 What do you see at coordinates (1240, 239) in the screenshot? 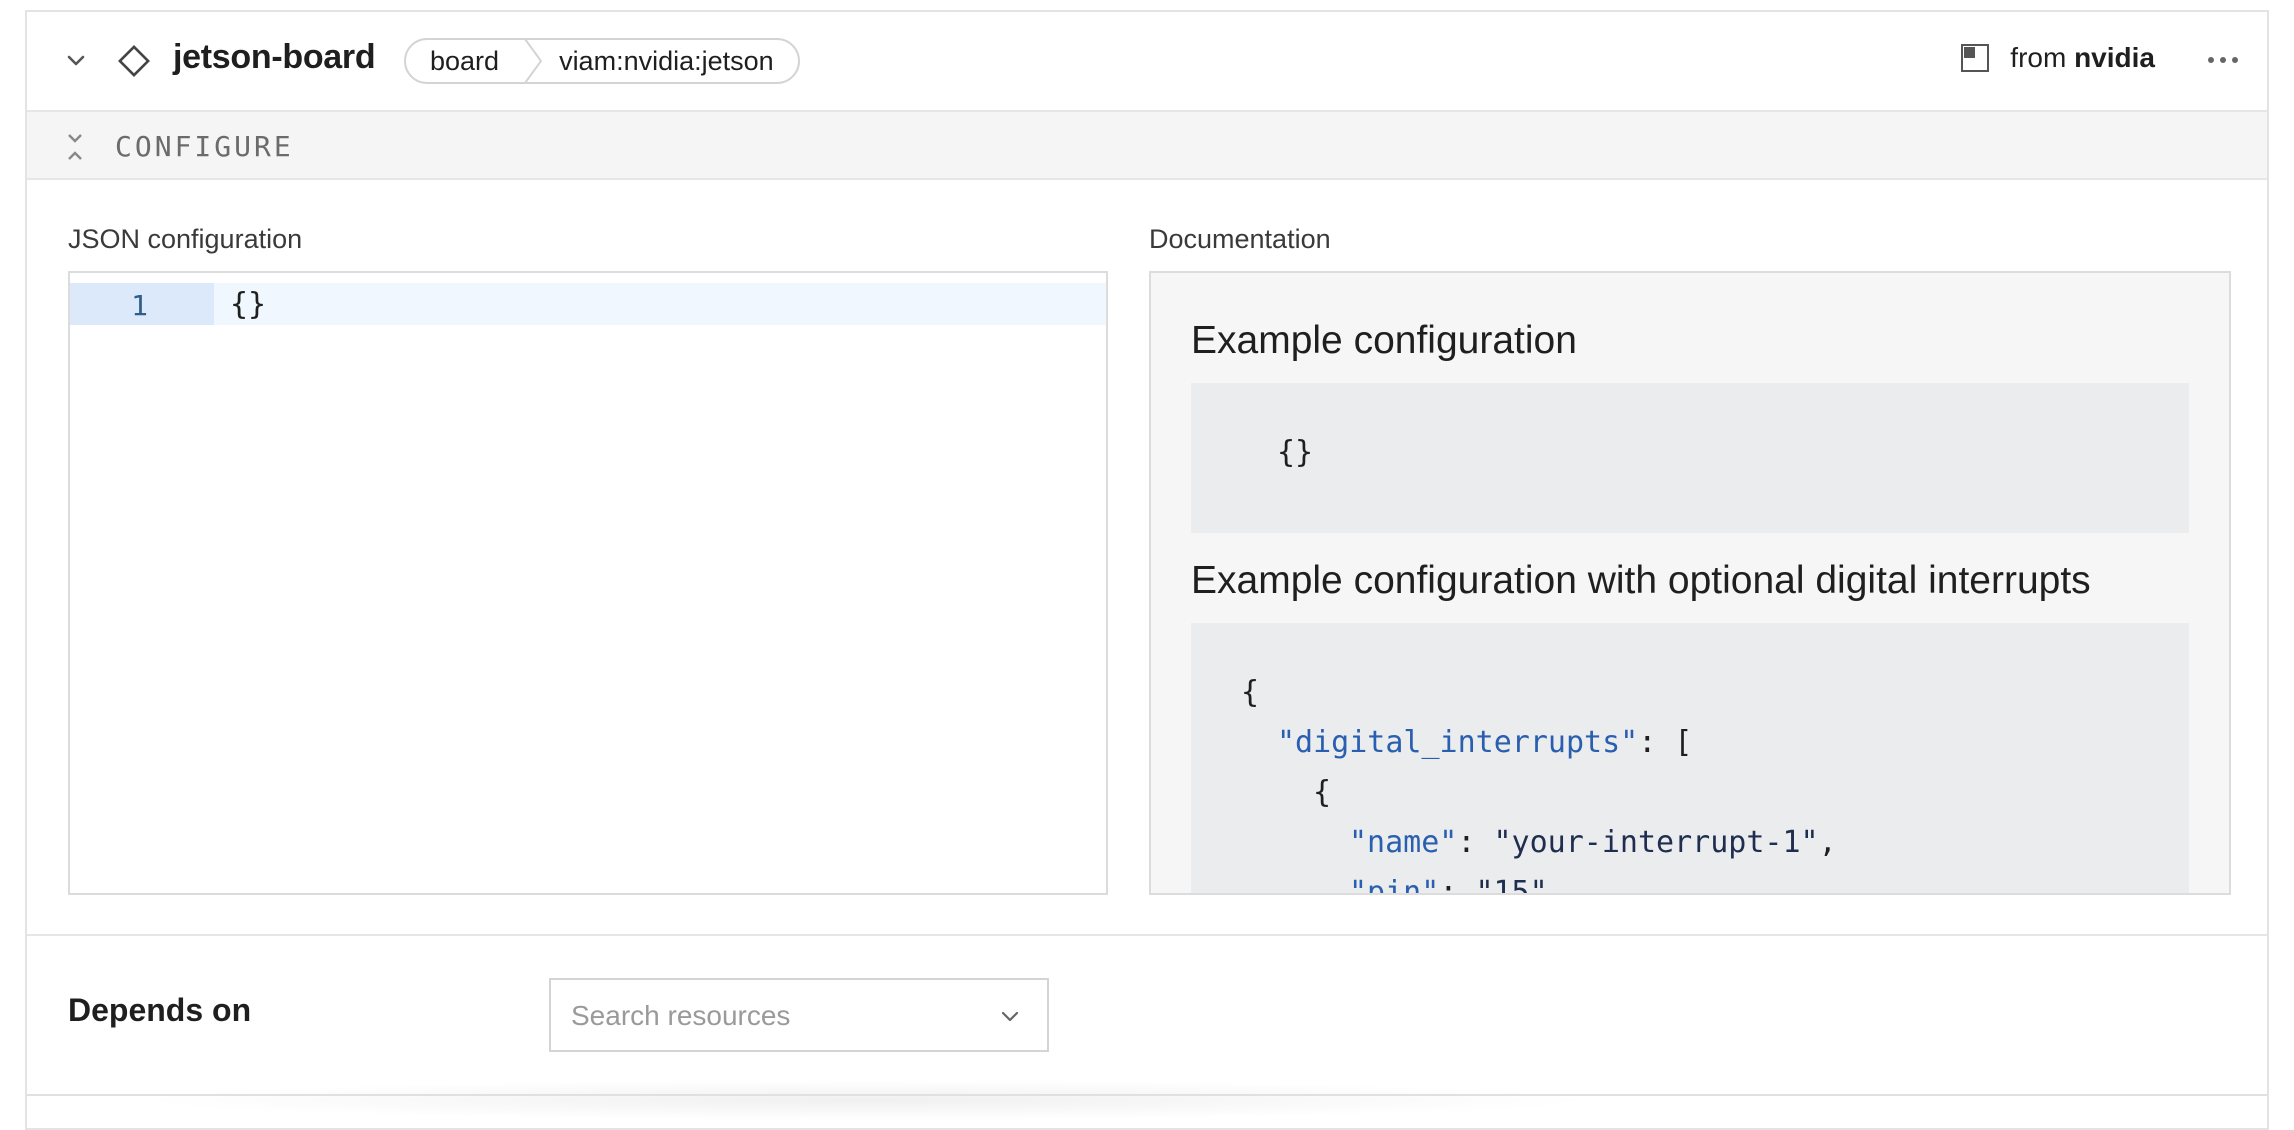
I see `documentation-label: Documentation` at bounding box center [1240, 239].